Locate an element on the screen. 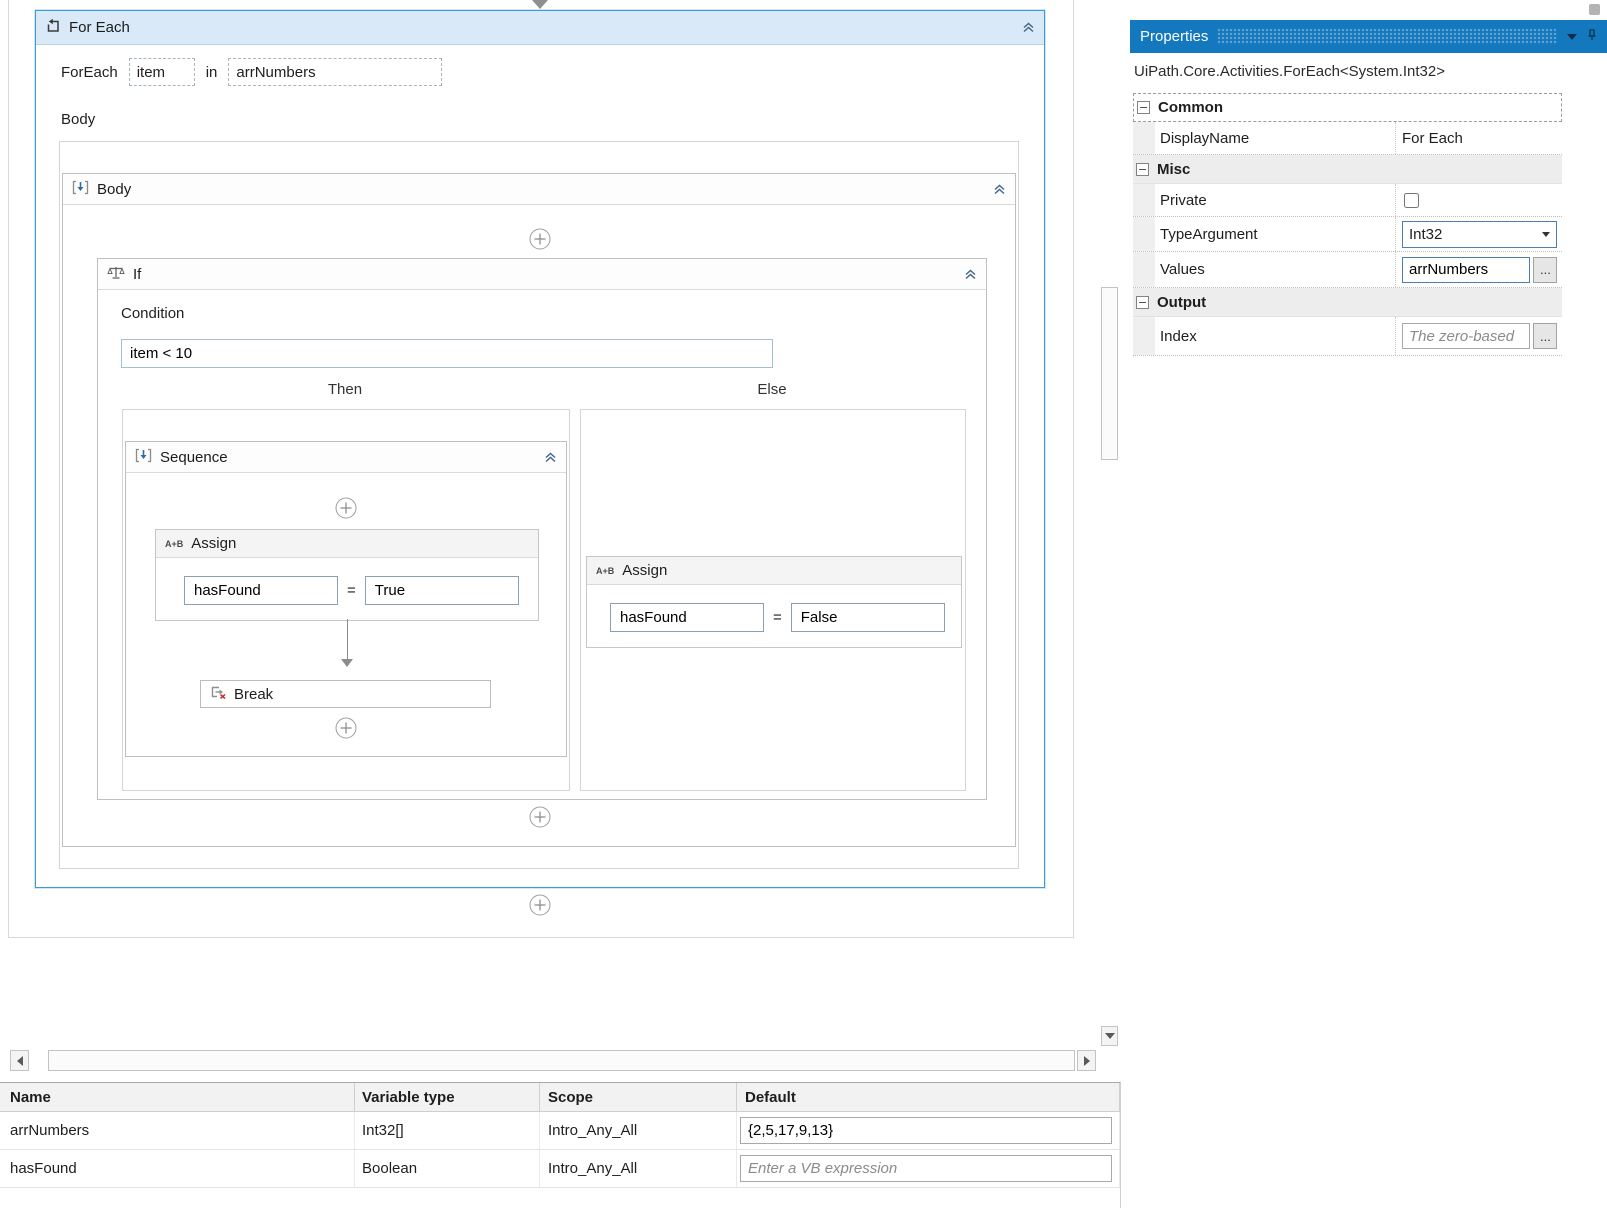  property-label: Index is located at coordinates (1178, 336).